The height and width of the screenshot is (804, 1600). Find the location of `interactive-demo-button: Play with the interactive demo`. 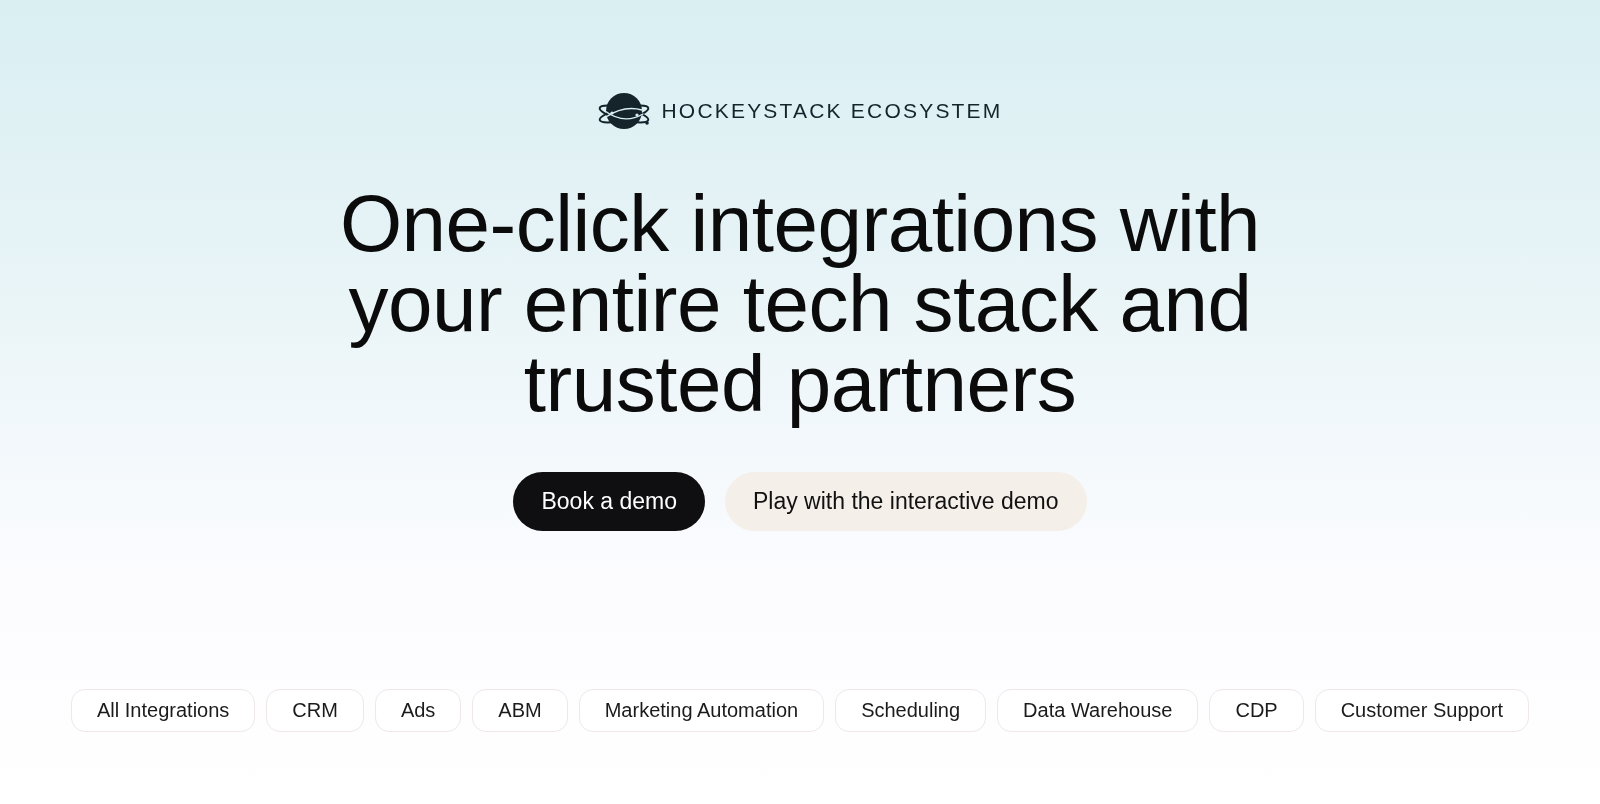

interactive-demo-button: Play with the interactive demo is located at coordinates (906, 501).